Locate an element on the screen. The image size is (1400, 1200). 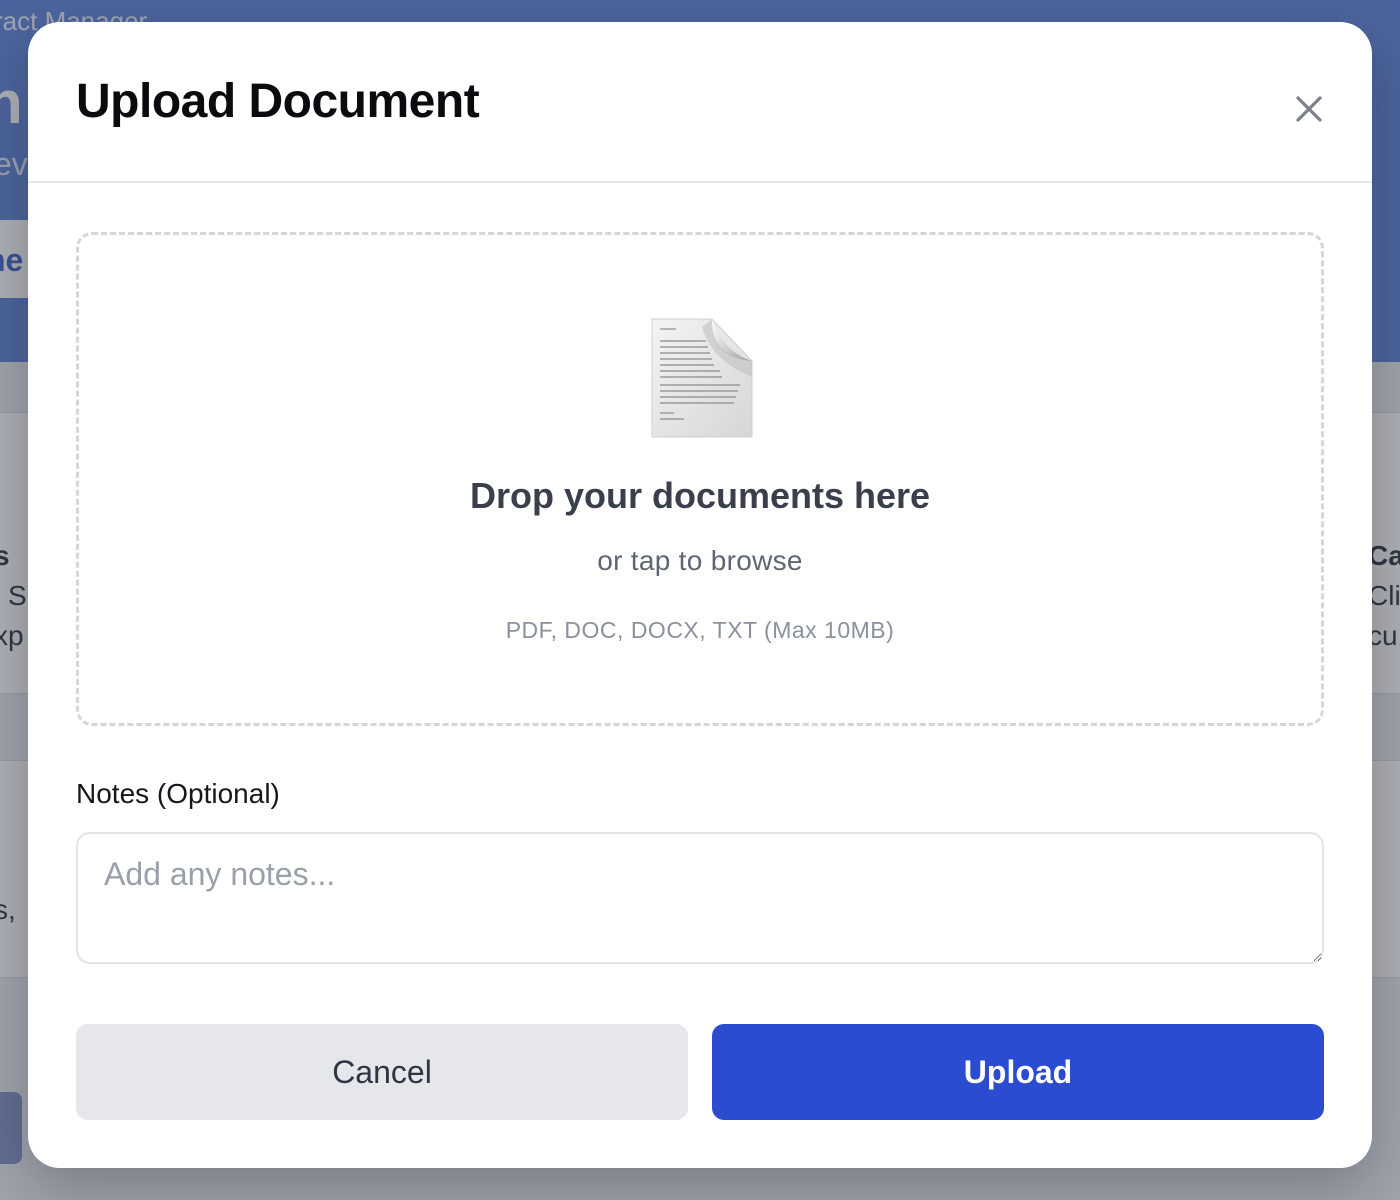
dropzone-title: Drop your documents here is located at coordinates (700, 495).